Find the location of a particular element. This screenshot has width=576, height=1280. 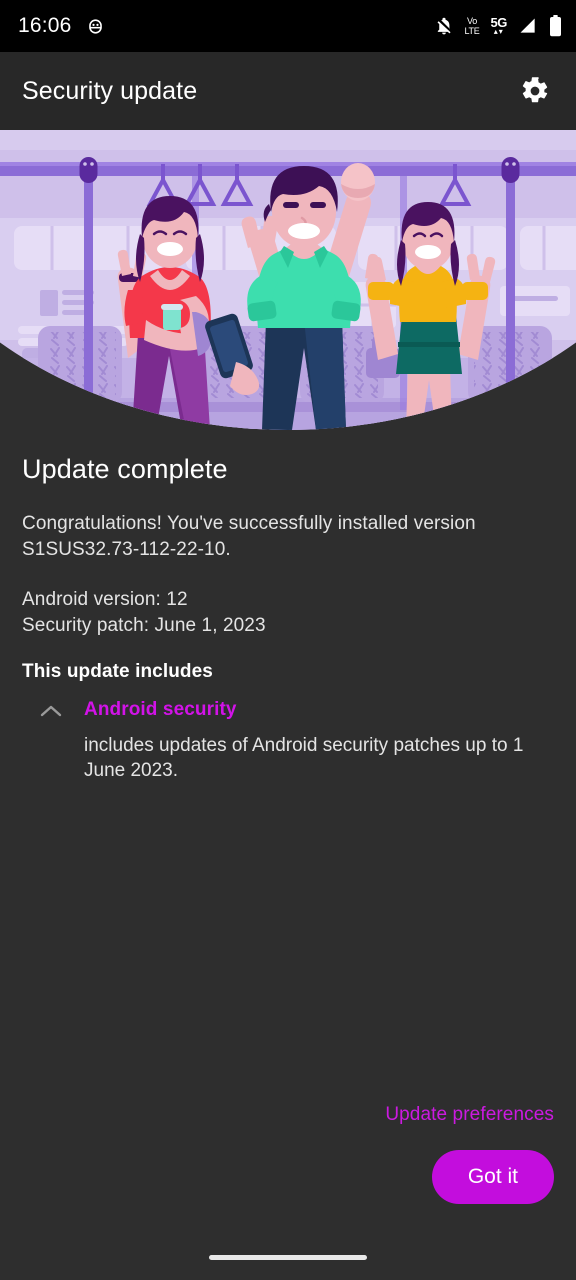

home-gesture-pill is located at coordinates (288, 1257).